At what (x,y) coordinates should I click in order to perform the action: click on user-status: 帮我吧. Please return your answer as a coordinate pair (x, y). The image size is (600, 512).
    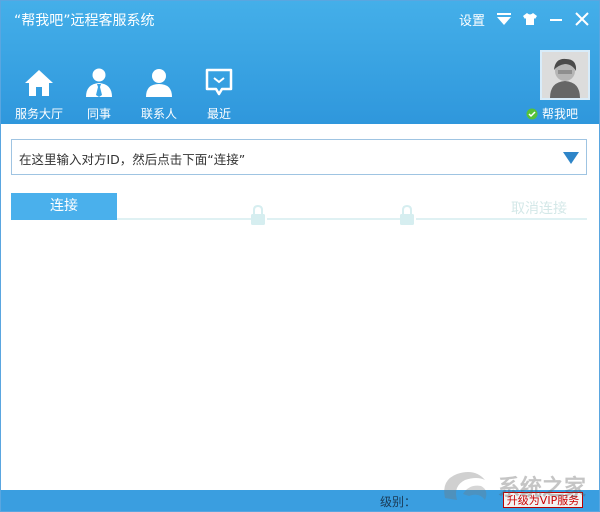
    Looking at the image, I should click on (552, 113).